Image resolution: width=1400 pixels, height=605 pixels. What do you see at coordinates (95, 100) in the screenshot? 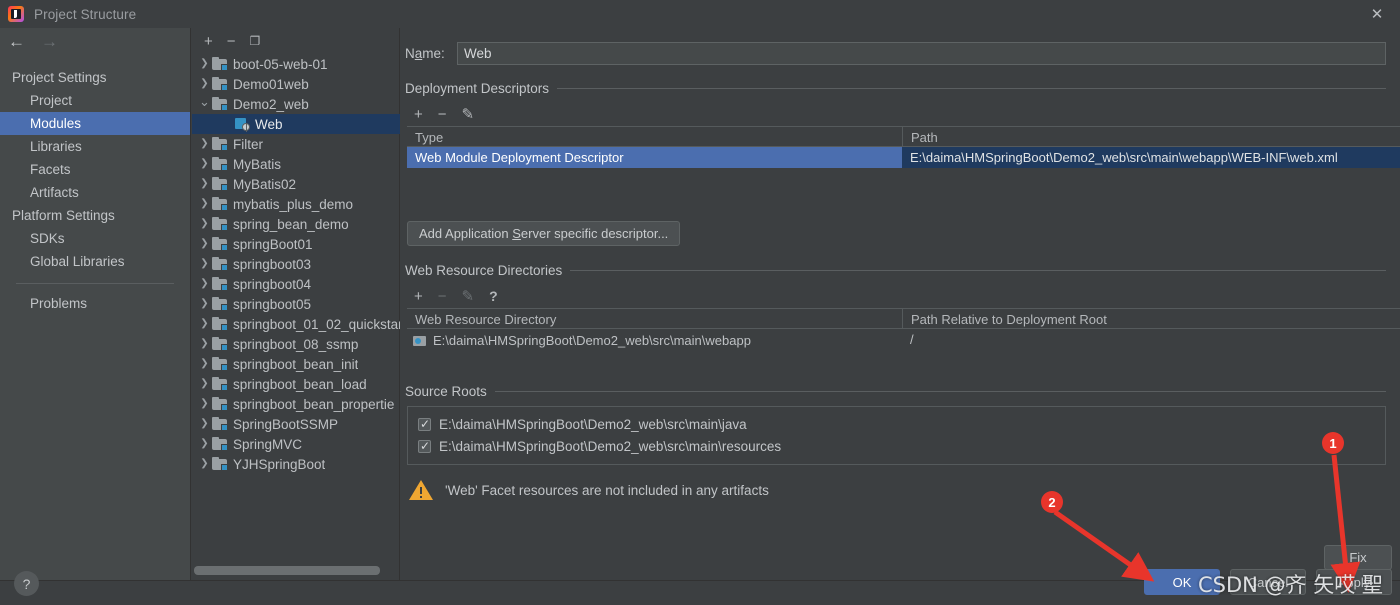
I see `sidebar-item-project: Project` at bounding box center [95, 100].